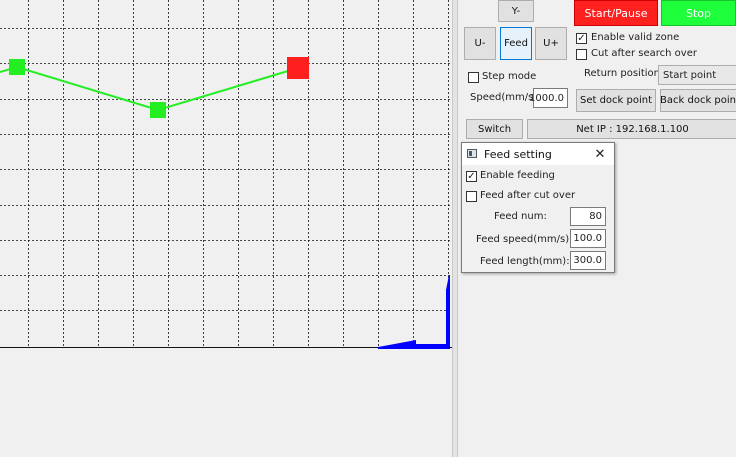  I want to click on y-axis-arrow, so click(448, 311).